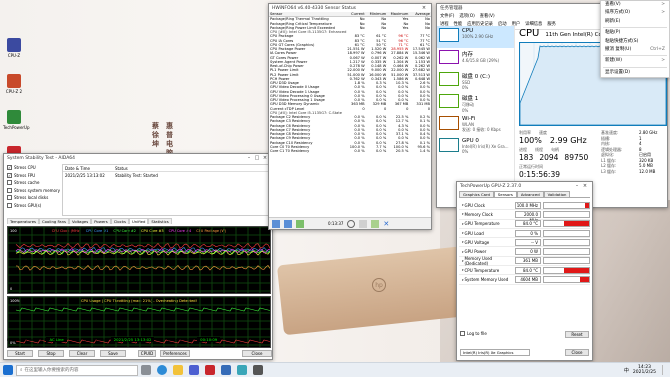 This screenshot has width=670, height=377. What do you see at coordinates (210, 370) in the screenshot?
I see `aida64-taskbar-icon` at bounding box center [210, 370].